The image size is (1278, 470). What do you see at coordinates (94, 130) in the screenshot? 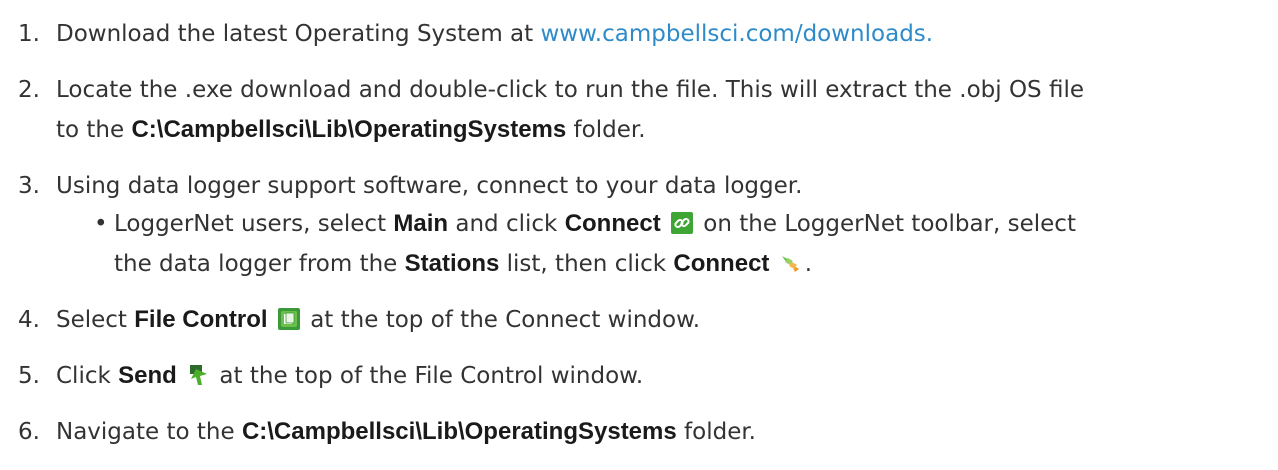
I see `step-text: to the` at bounding box center [94, 130].